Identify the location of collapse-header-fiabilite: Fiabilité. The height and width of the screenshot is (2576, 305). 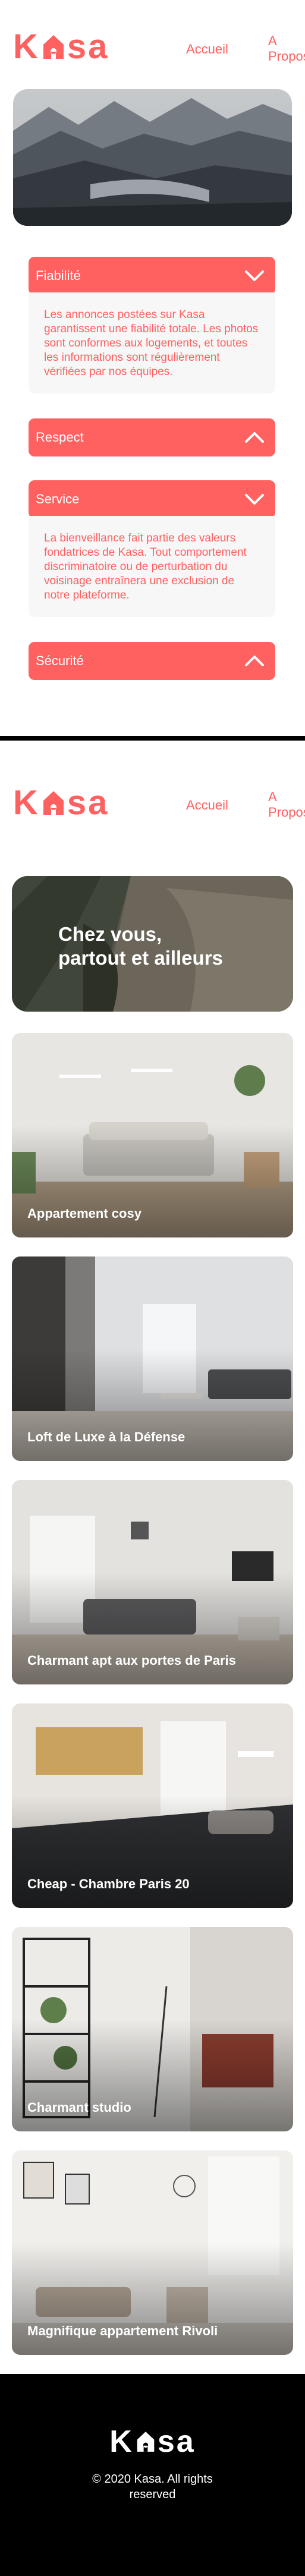
(152, 276).